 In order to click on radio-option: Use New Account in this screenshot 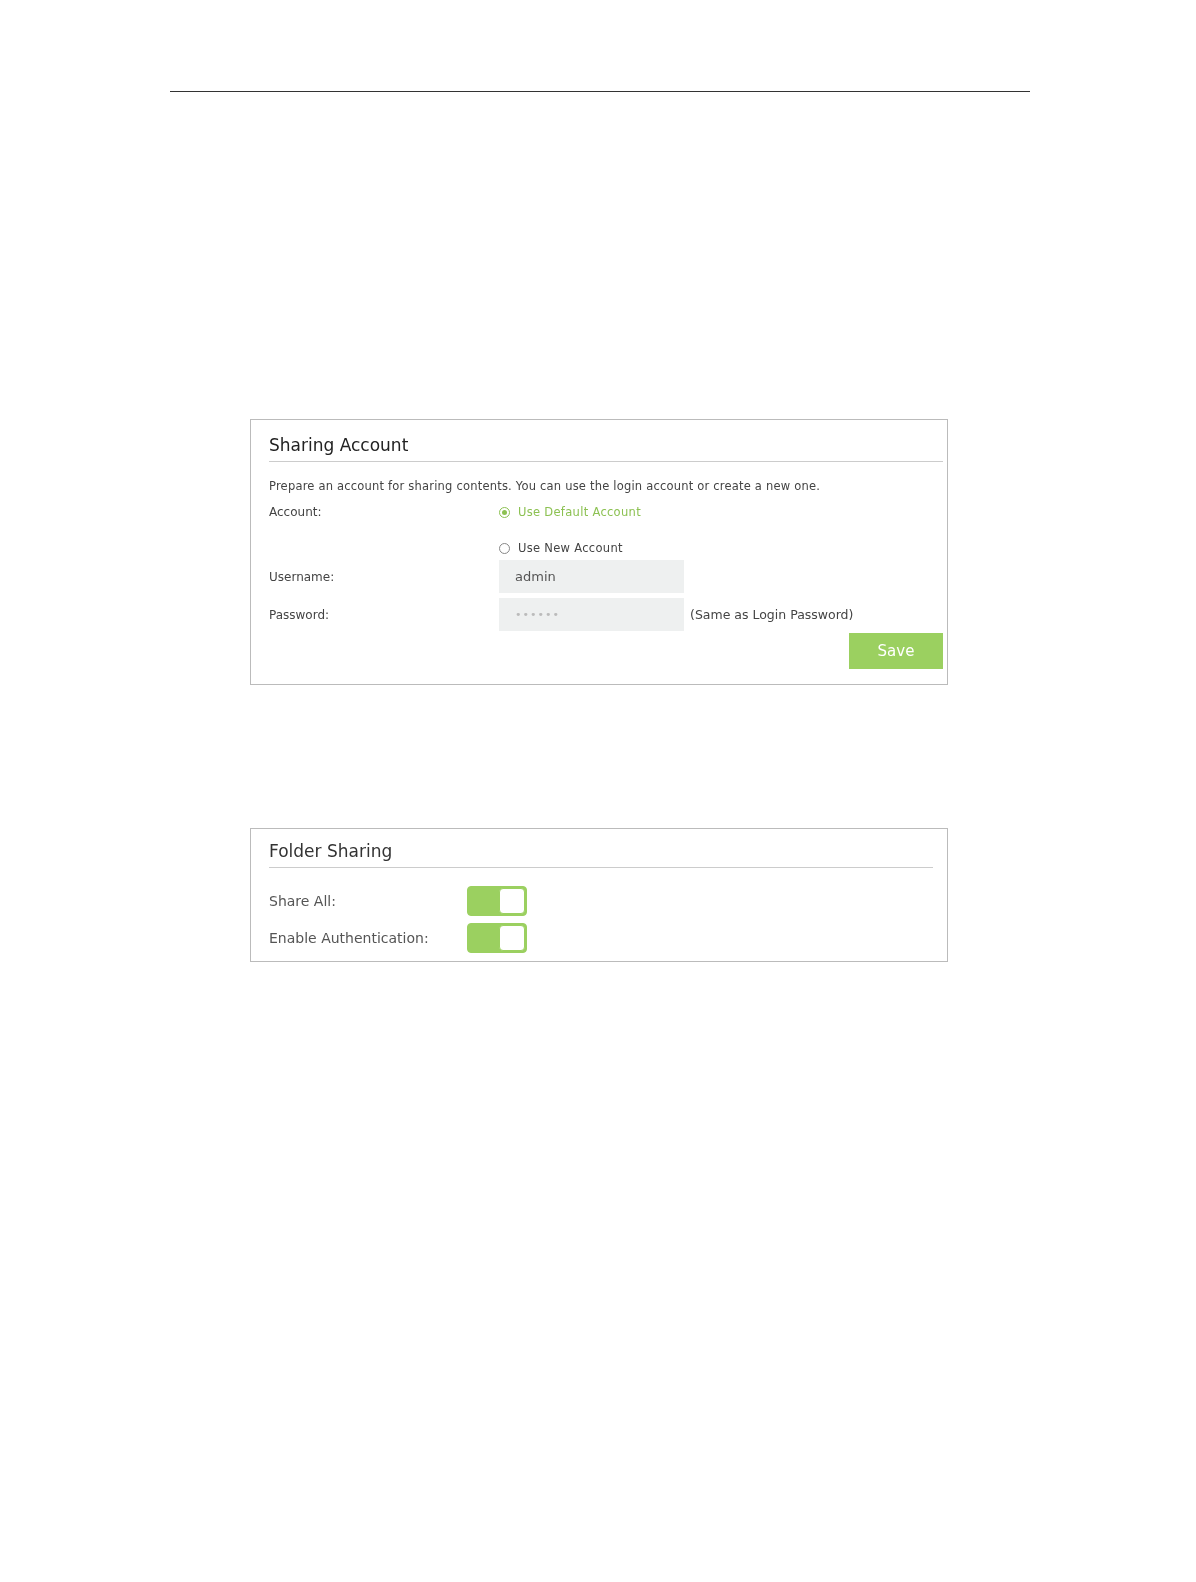, I will do `click(721, 548)`.